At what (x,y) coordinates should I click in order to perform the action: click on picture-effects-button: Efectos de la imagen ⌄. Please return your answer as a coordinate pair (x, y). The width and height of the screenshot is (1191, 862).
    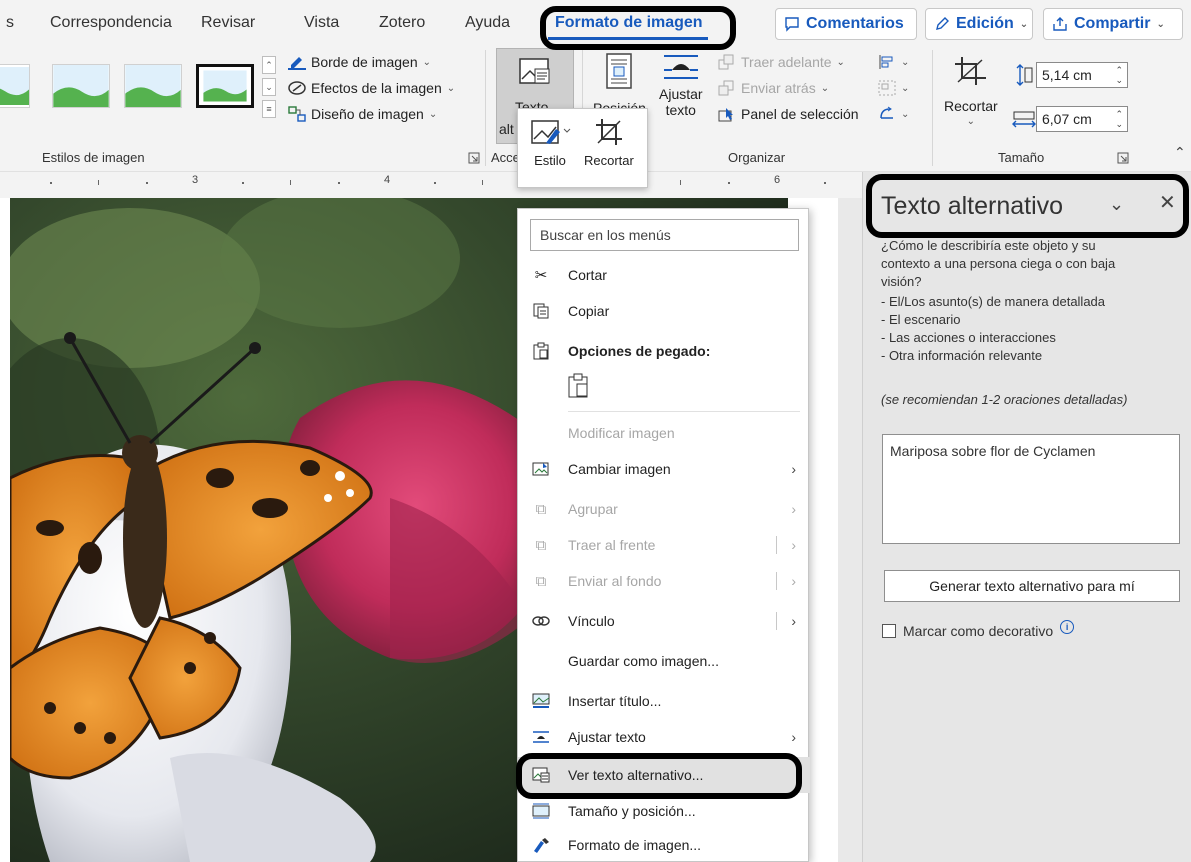
    Looking at the image, I should click on (371, 88).